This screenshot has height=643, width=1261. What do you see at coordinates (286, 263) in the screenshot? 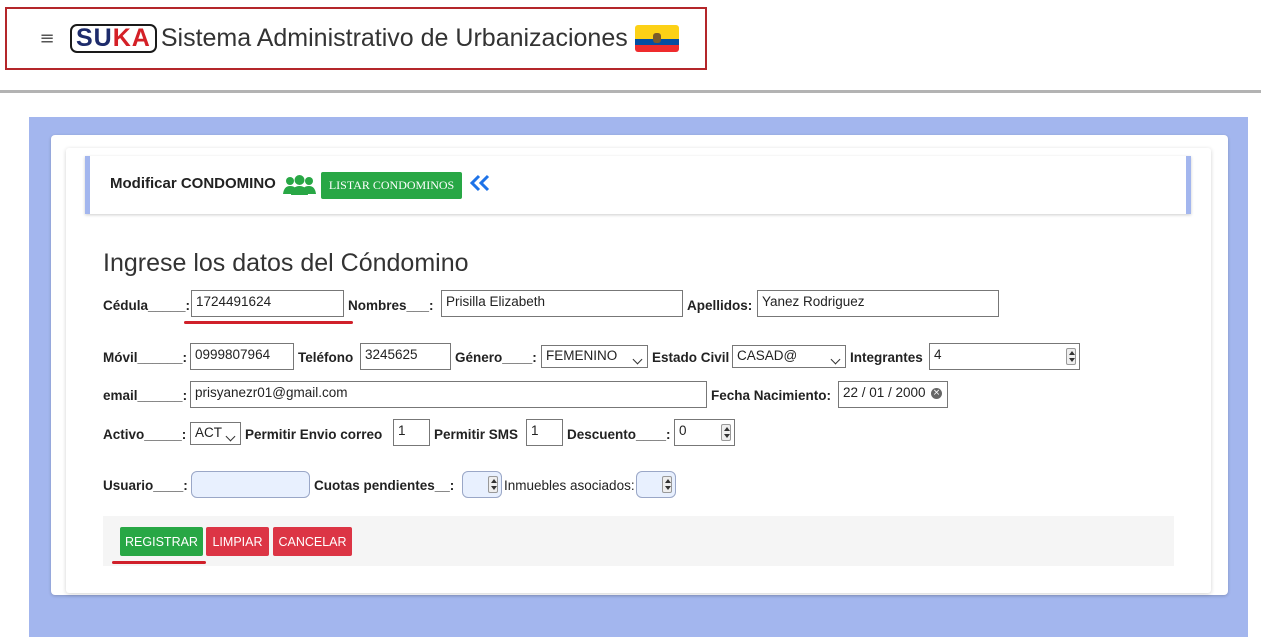
I see `form-heading: Ingrese los datos del Cóndomino` at bounding box center [286, 263].